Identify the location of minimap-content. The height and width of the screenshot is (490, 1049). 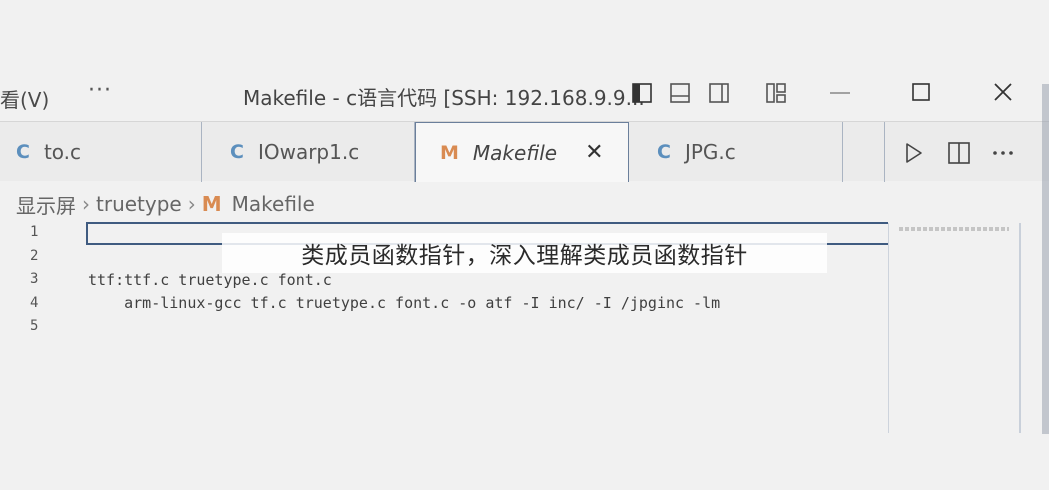
(954, 229).